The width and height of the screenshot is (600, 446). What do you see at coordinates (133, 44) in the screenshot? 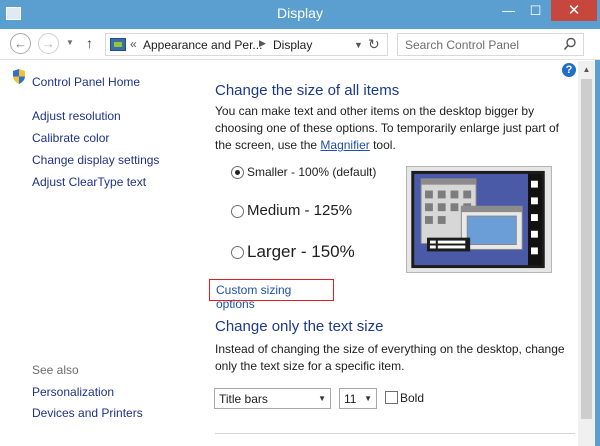
I see `breadcrumb-overflow: «` at bounding box center [133, 44].